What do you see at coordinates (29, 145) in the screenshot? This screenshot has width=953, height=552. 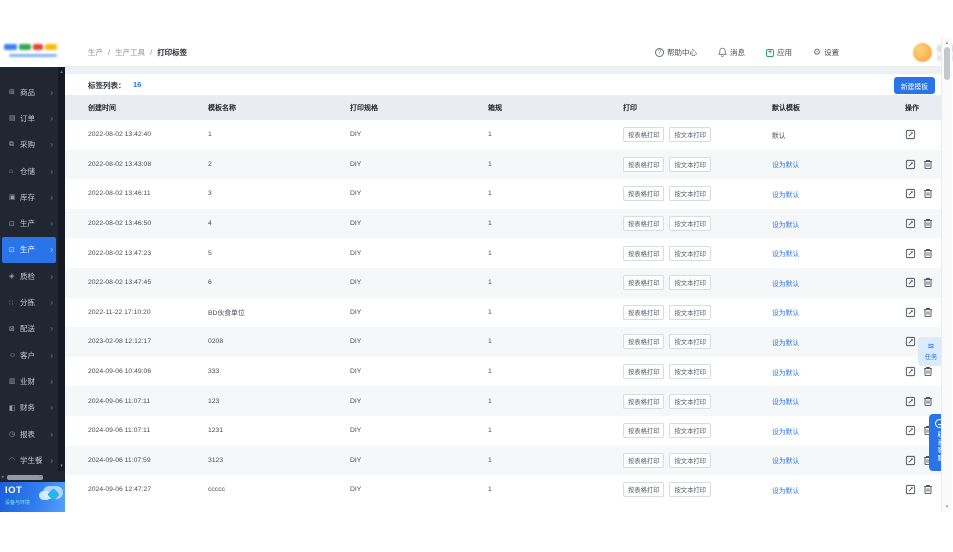 I see `sidebar-item-purchase: ⧉ 采购 ›` at bounding box center [29, 145].